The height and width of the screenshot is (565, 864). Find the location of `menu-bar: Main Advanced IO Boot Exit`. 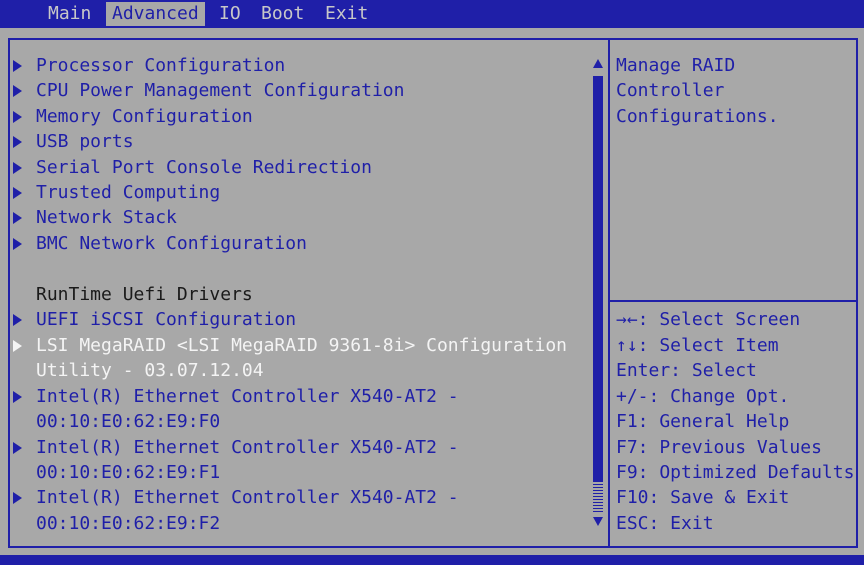

menu-bar: Main Advanced IO Boot Exit is located at coordinates (432, 14).